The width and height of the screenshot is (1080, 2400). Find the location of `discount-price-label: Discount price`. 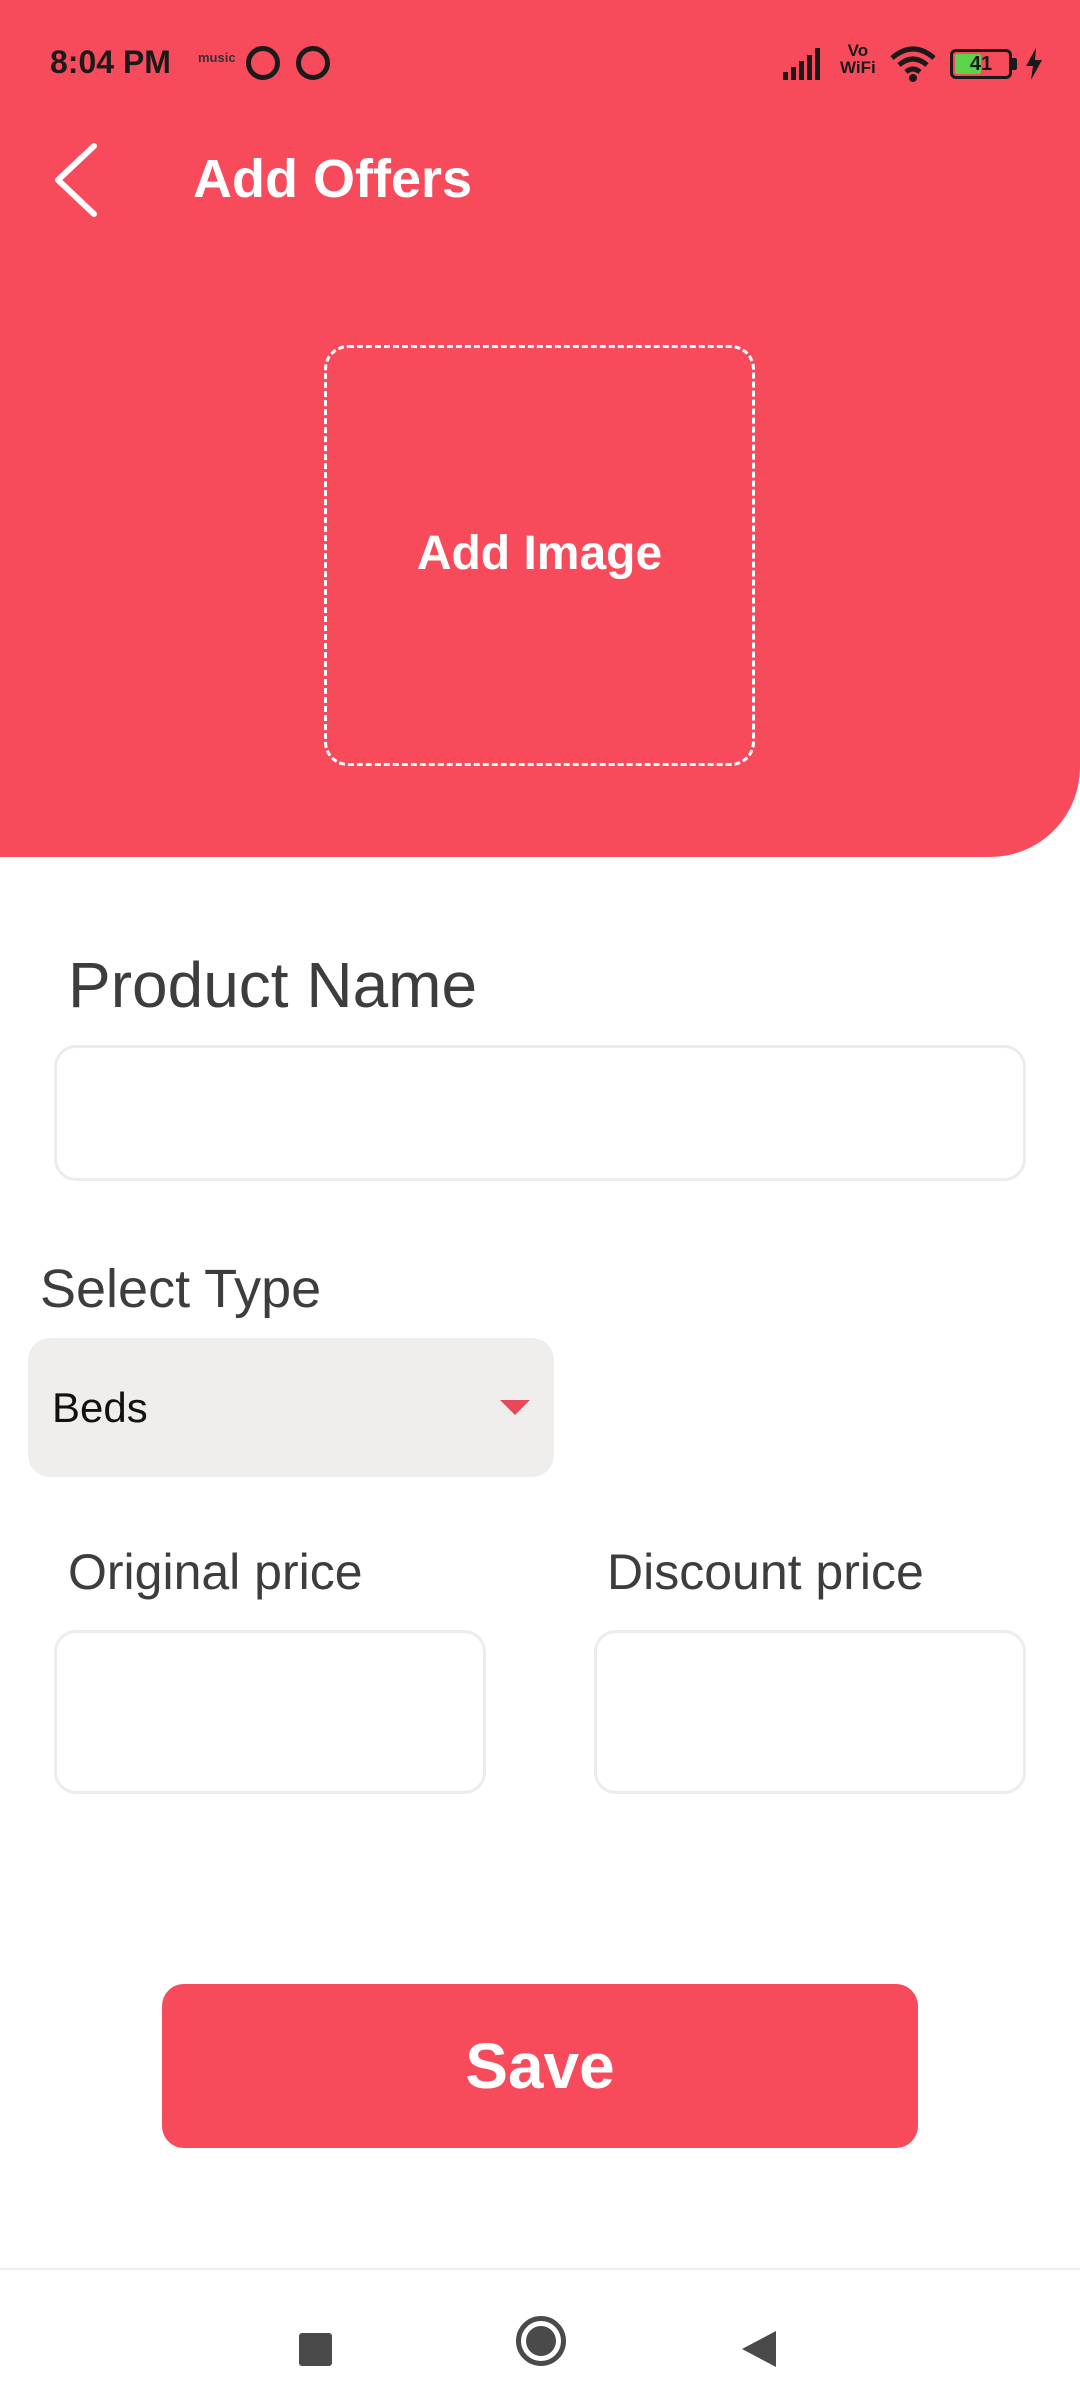

discount-price-label: Discount price is located at coordinates (765, 1572).